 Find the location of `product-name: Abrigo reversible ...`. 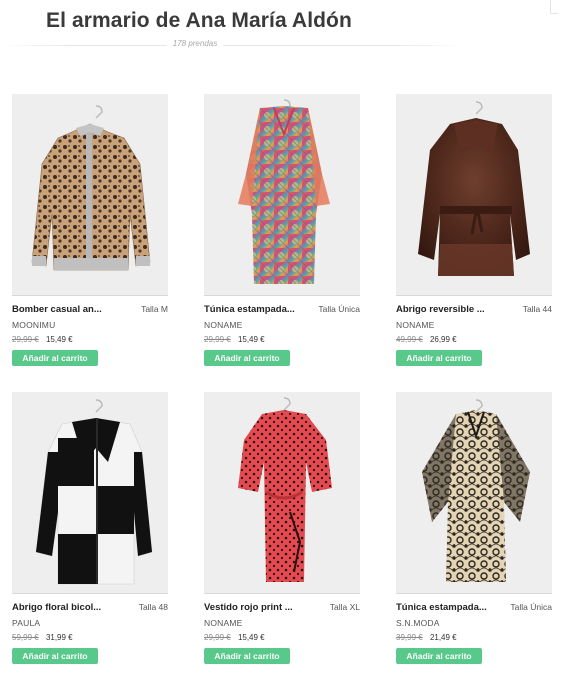

product-name: Abrigo reversible ... is located at coordinates (451, 309).